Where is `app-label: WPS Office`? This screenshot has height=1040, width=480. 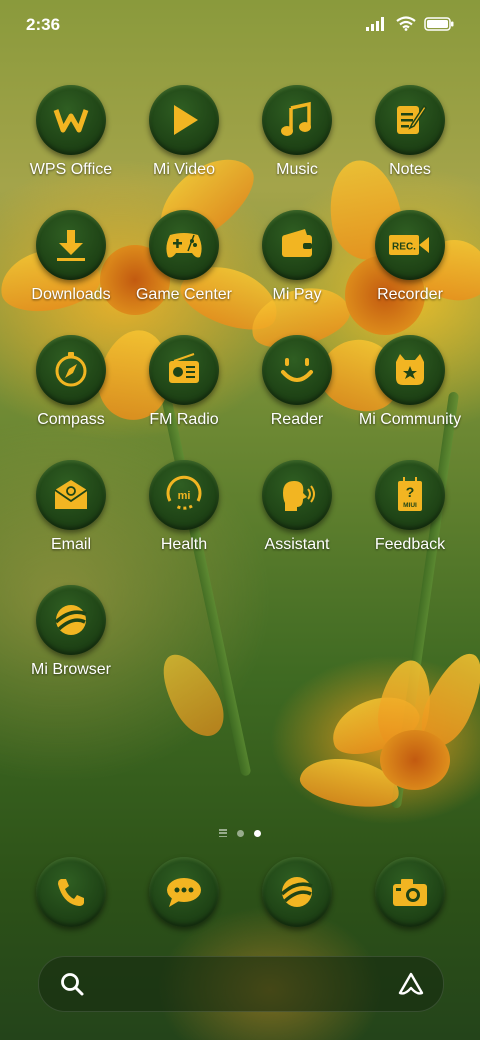 app-label: WPS Office is located at coordinates (71, 169).